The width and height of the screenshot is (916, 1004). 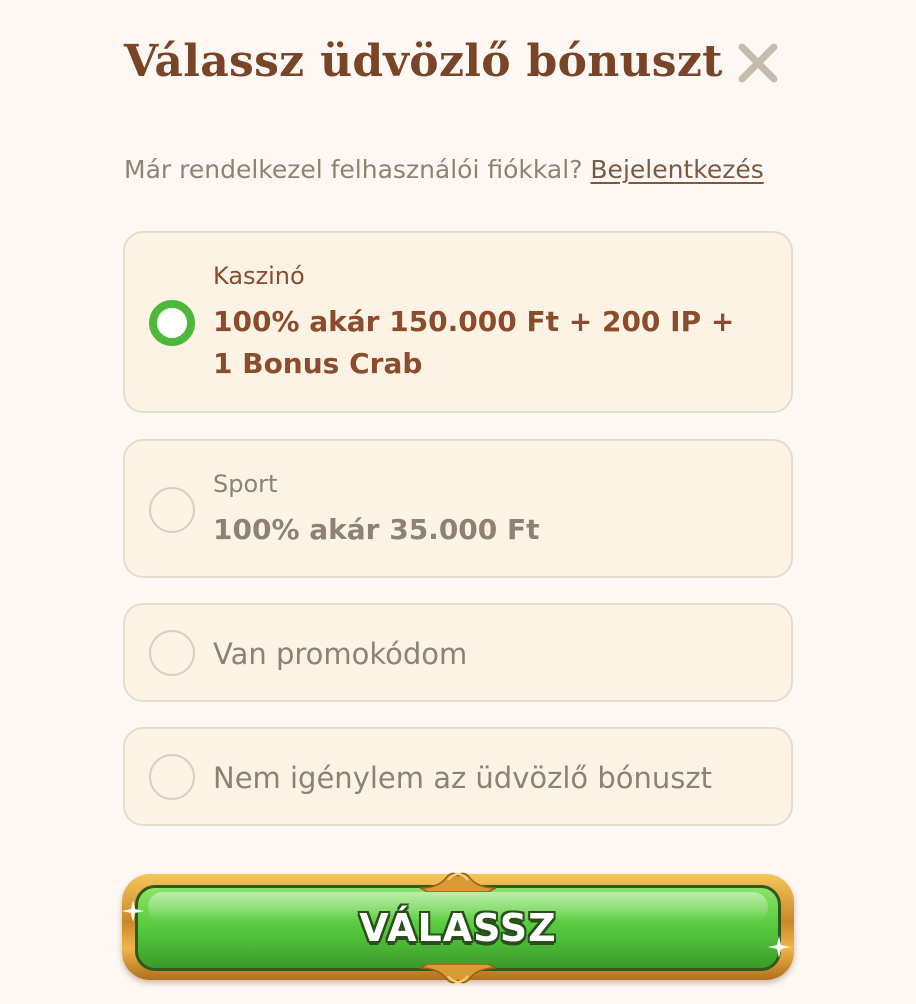 I want to click on bonus-option-sport: Sport 100% akár 35.000 Ft, so click(x=458, y=508).